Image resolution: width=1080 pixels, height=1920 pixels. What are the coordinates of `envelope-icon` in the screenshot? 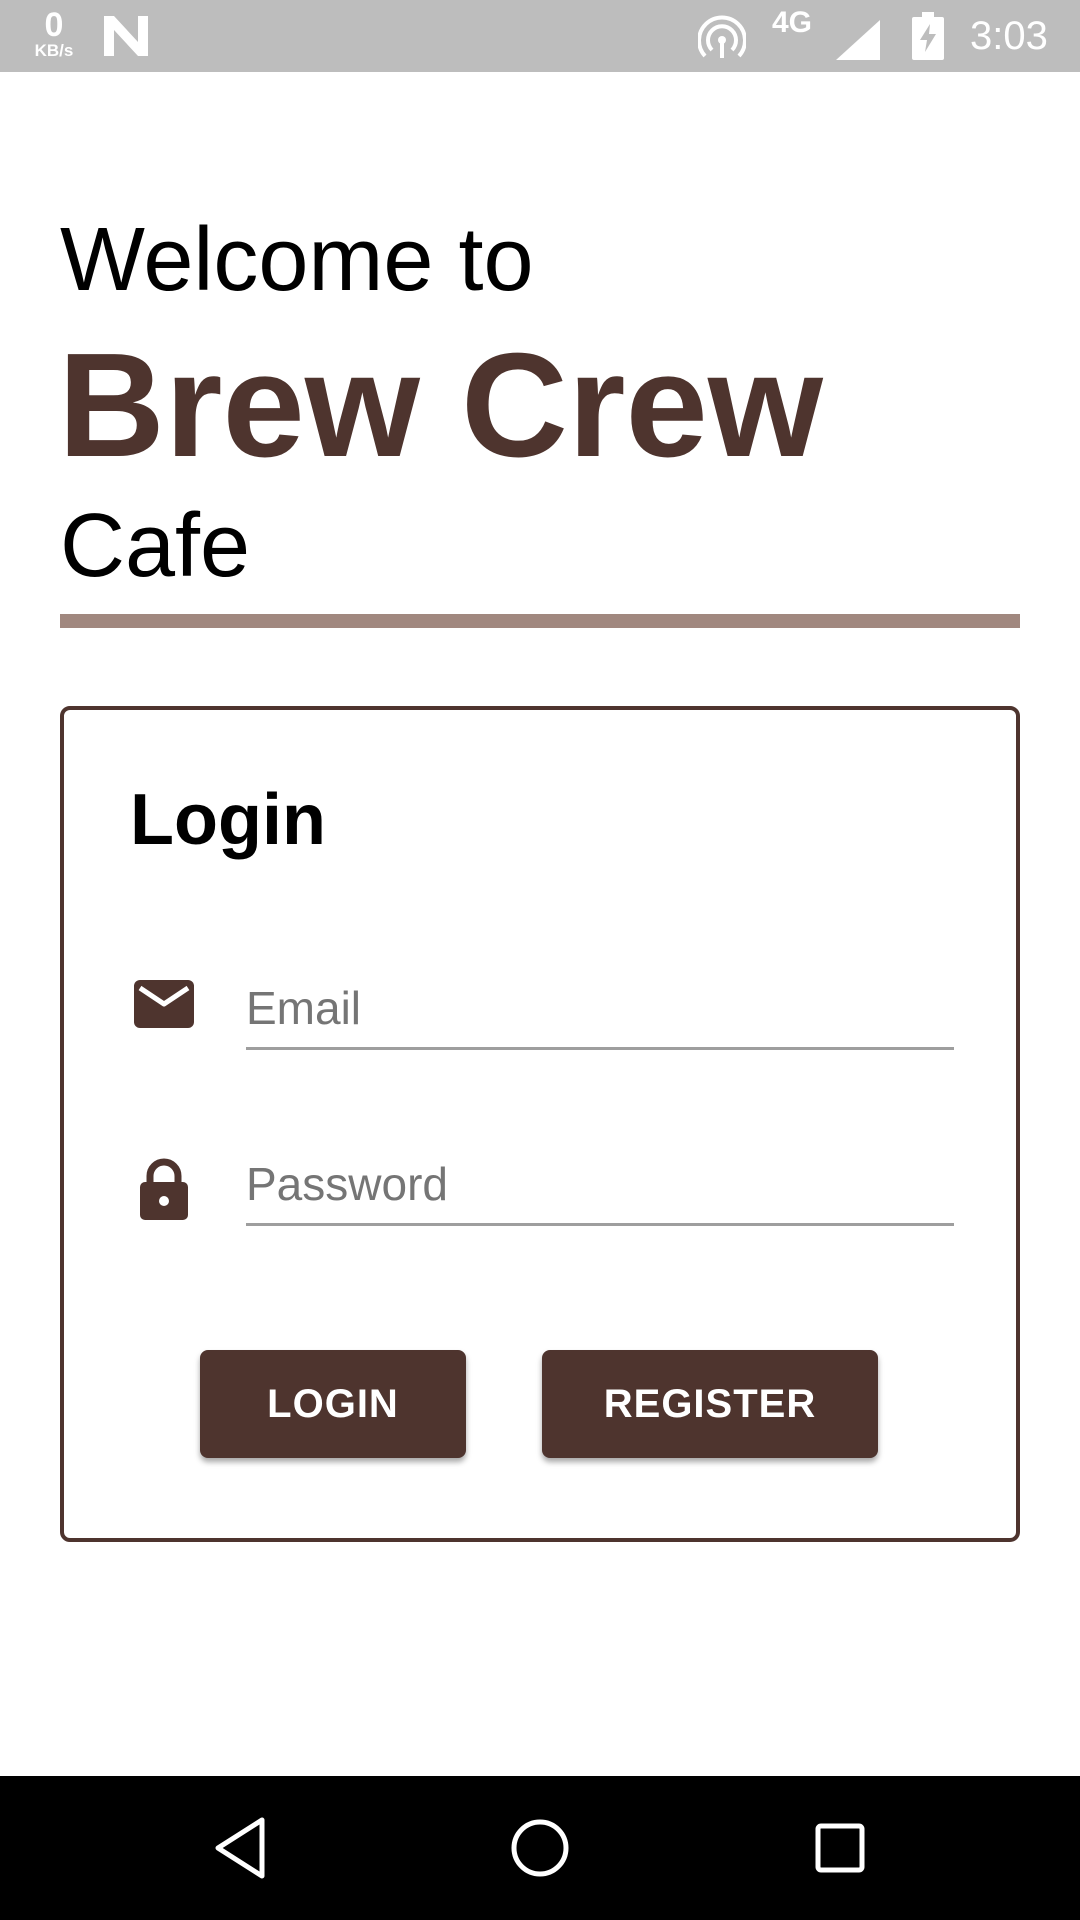 It's located at (164, 1004).